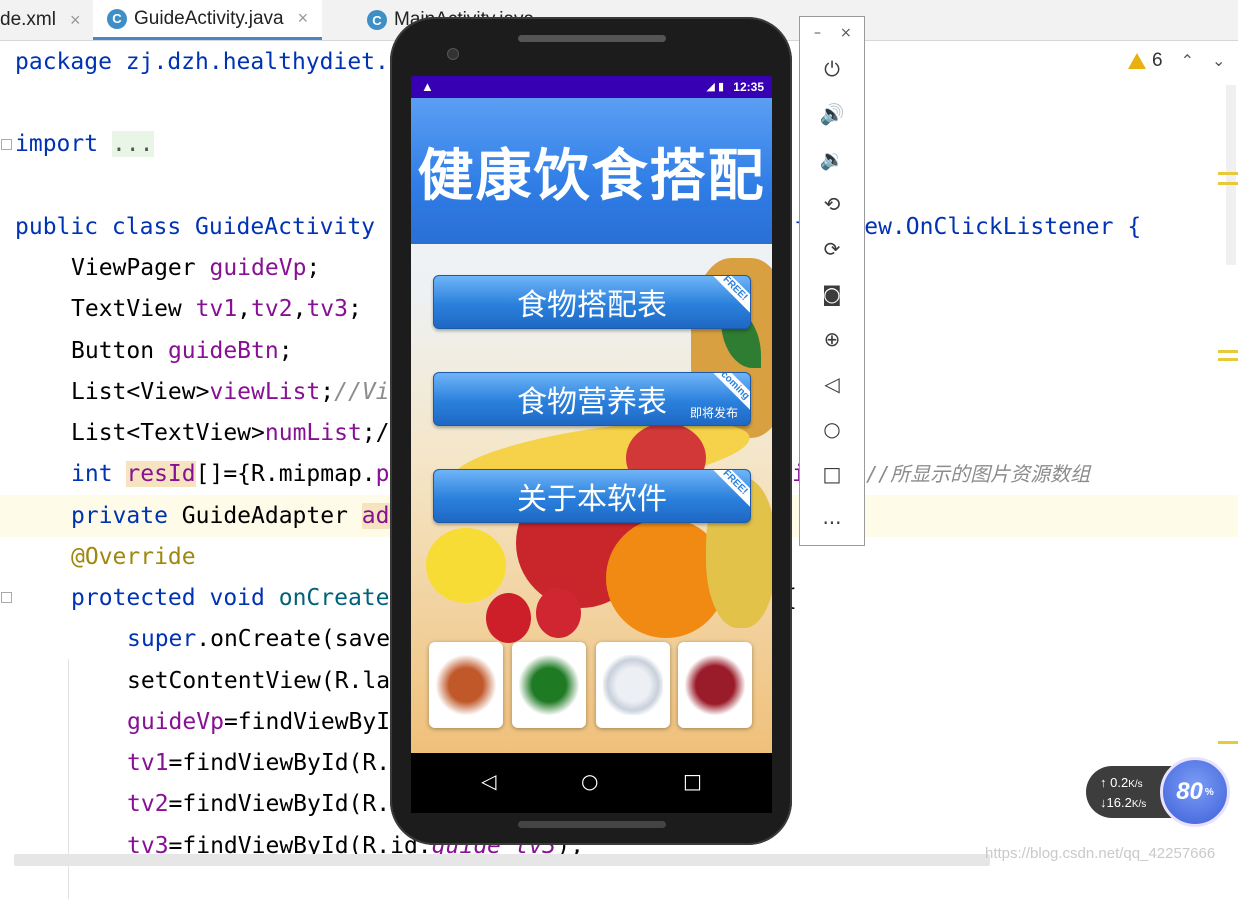 The image size is (1238, 899). What do you see at coordinates (313, 433) in the screenshot?
I see `field-name: numList` at bounding box center [313, 433].